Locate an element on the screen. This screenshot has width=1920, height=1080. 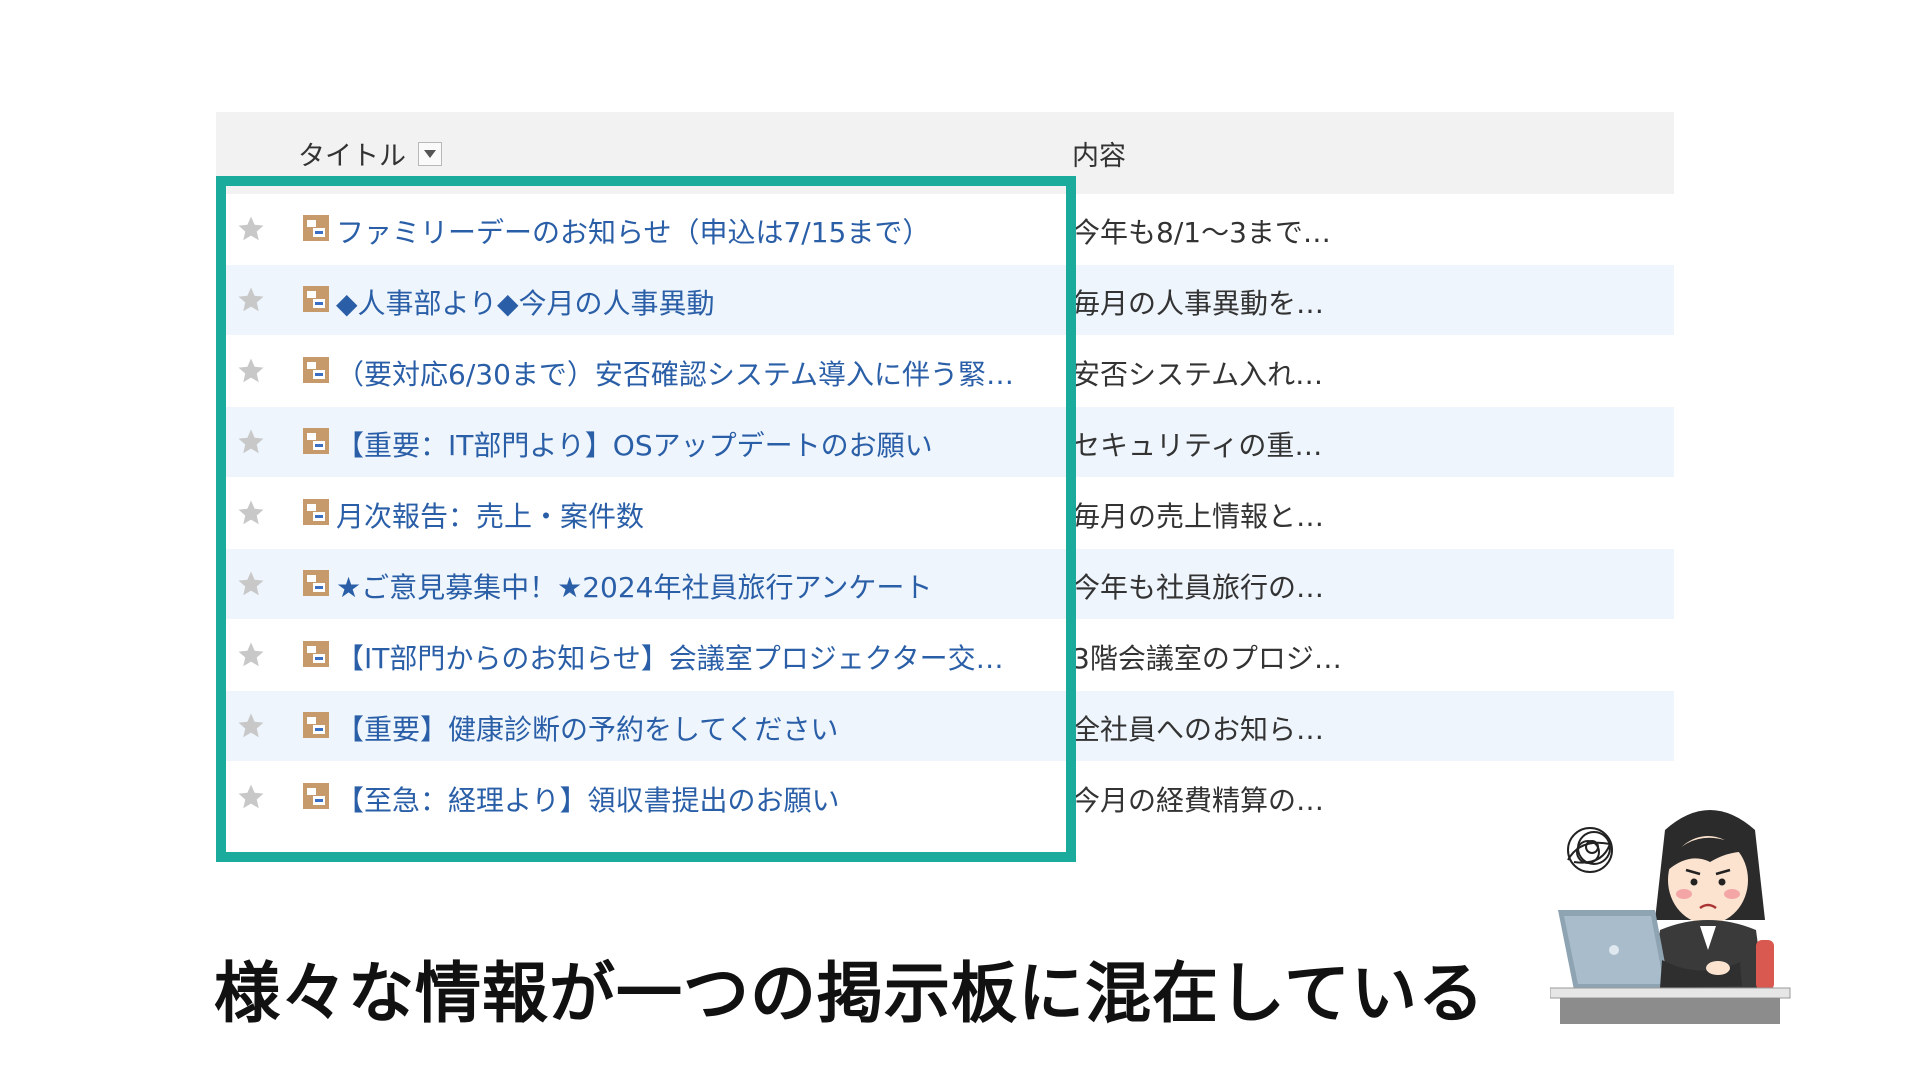
confusion-scribble-icon is located at coordinates (1590, 850).